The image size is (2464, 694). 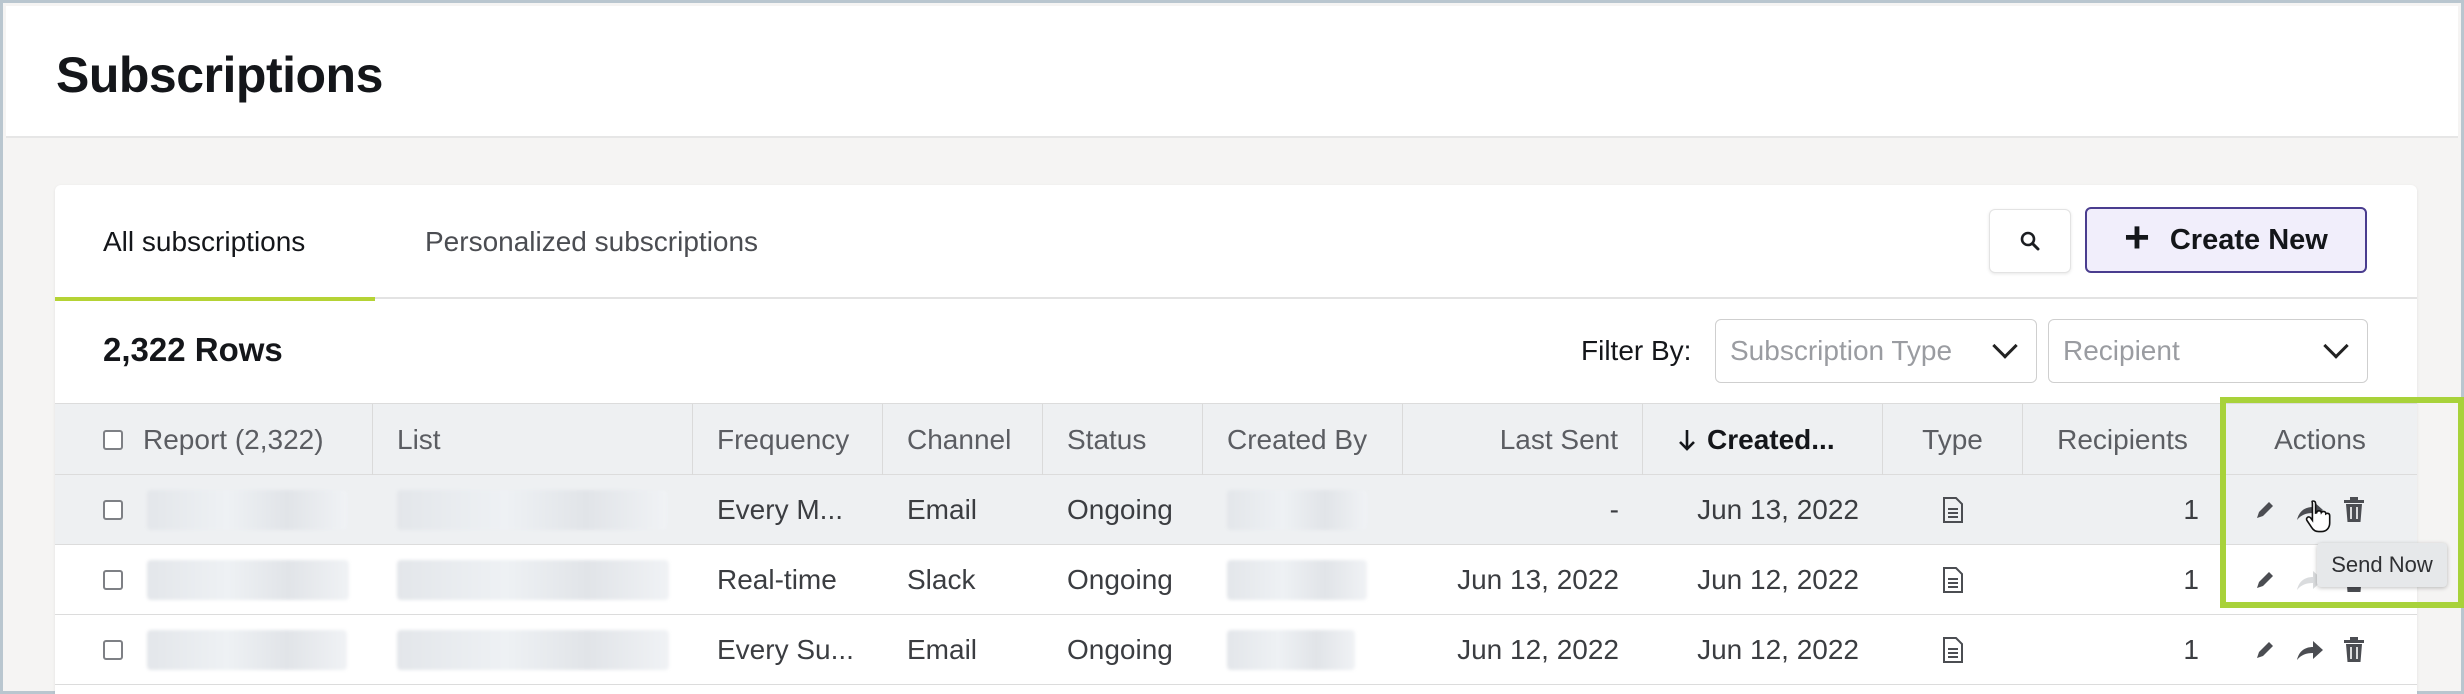 I want to click on column-report: Report (2,322), so click(x=214, y=440).